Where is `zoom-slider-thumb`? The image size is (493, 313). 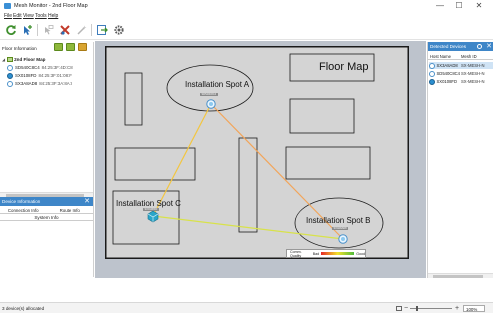 zoom-slider-thumb is located at coordinates (417, 308).